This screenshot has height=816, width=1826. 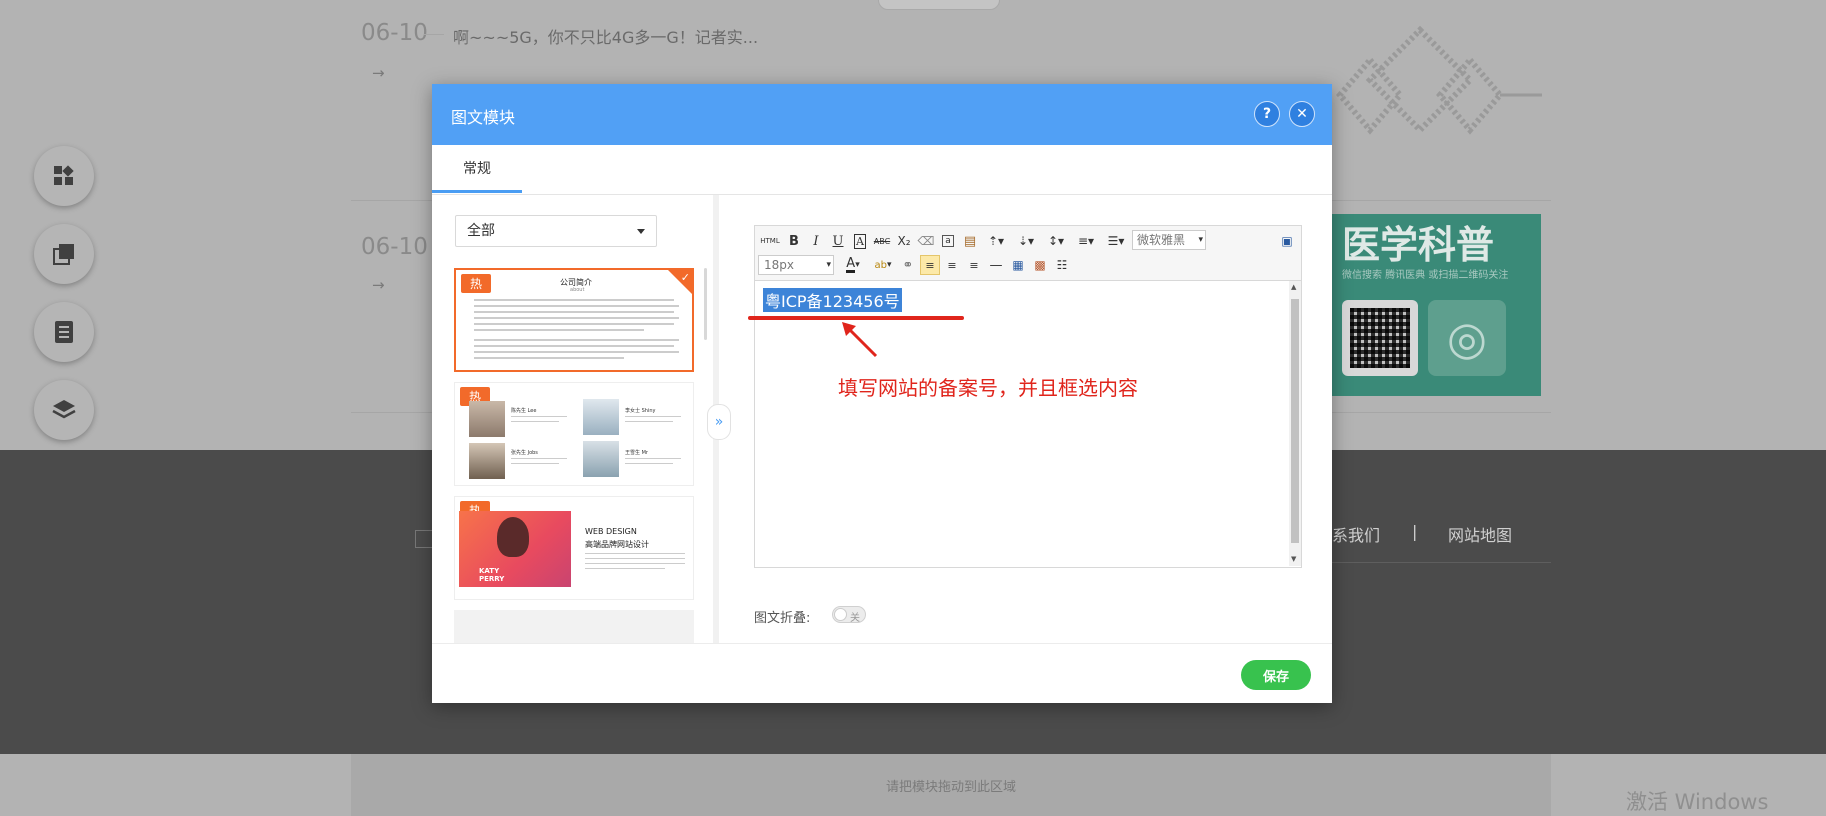 What do you see at coordinates (477, 169) in the screenshot?
I see `tab-general: 常规` at bounding box center [477, 169].